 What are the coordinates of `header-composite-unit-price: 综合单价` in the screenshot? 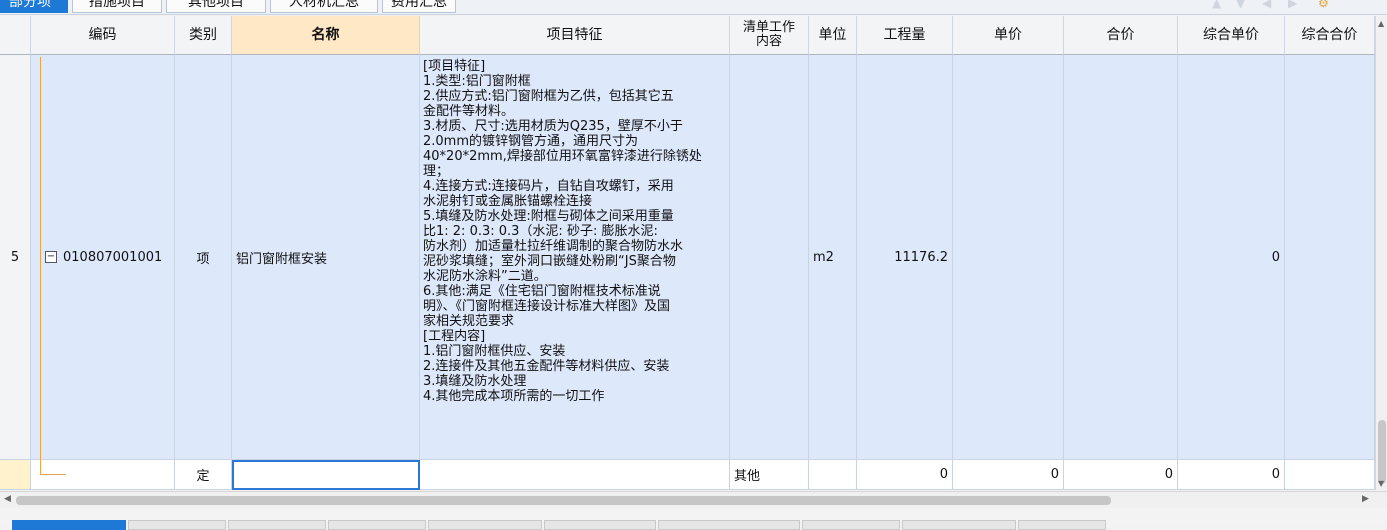 It's located at (1231, 35).